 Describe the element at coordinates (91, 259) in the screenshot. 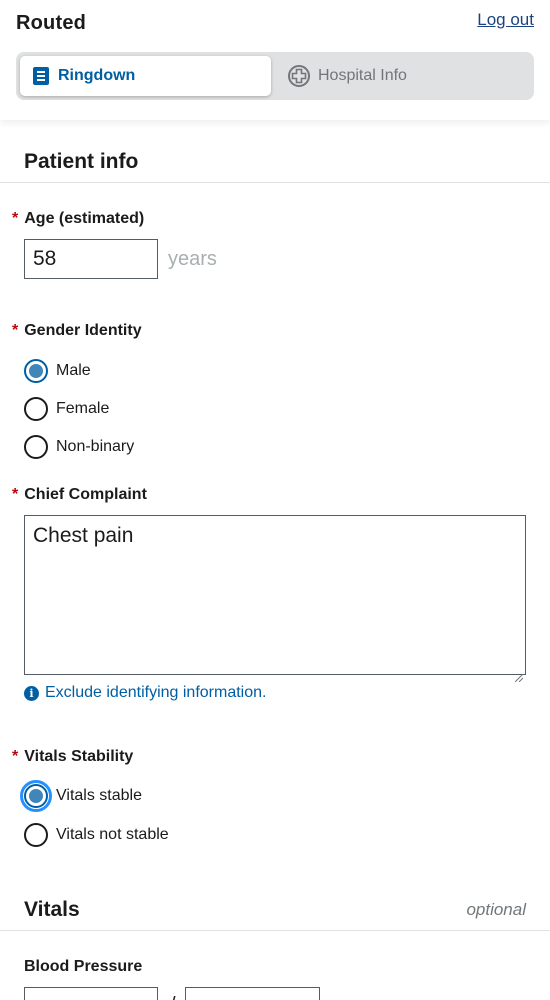

I see `age-input: 58` at that location.